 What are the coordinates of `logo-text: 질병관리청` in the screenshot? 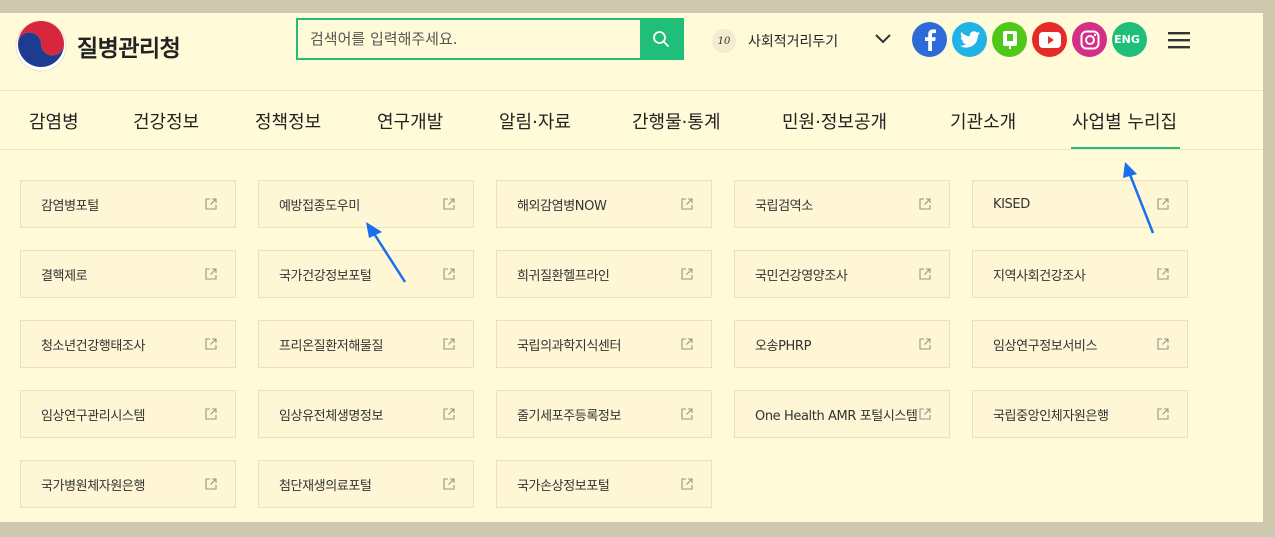 It's located at (129, 49).